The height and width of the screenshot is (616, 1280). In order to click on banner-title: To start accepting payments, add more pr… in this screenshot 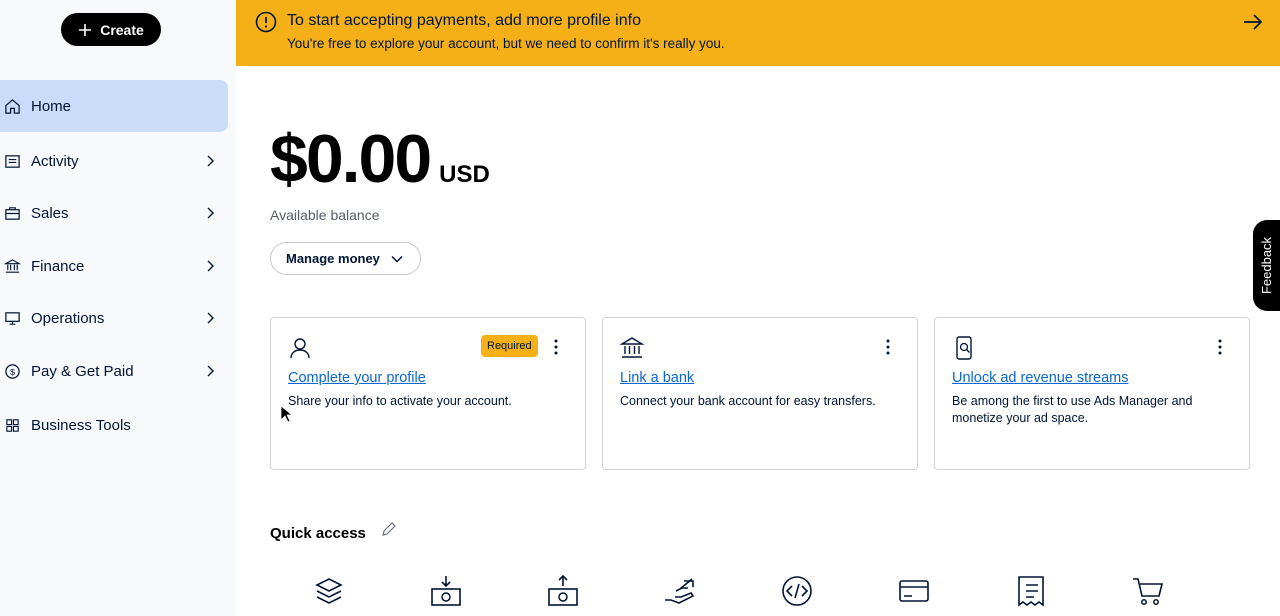, I will do `click(464, 20)`.